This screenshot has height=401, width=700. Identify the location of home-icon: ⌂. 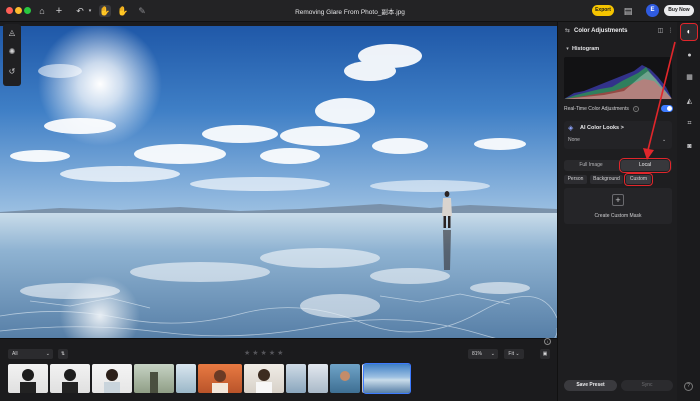
(42, 11).